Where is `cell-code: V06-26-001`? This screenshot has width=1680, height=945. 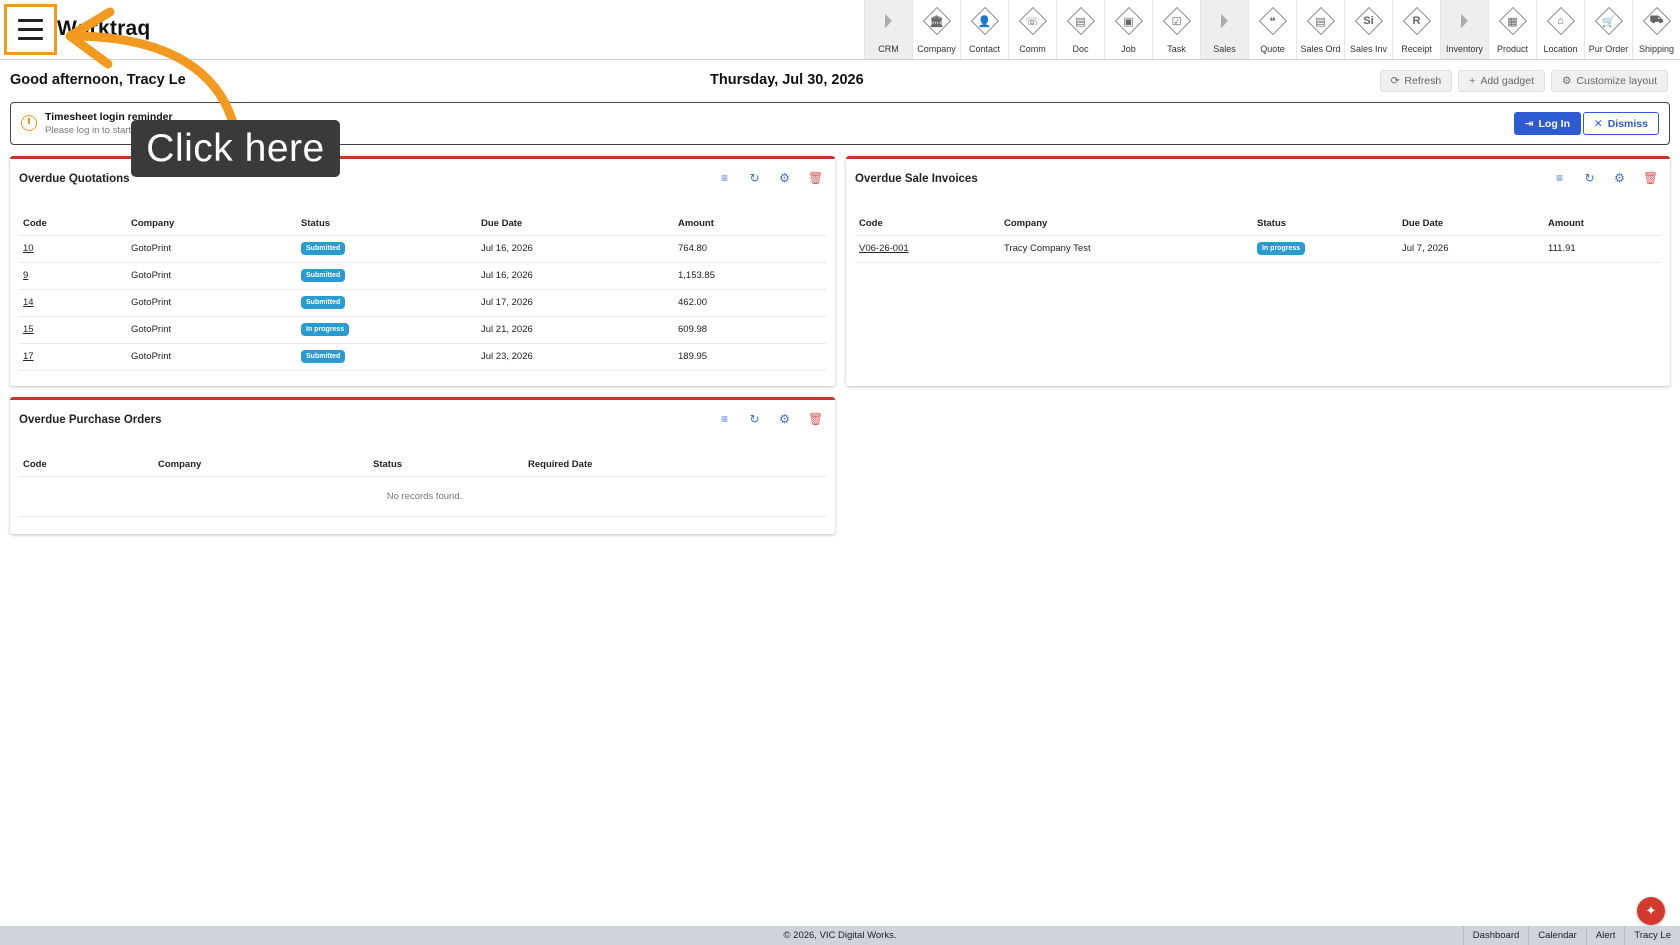
cell-code: V06-26-001 is located at coordinates (927, 249).